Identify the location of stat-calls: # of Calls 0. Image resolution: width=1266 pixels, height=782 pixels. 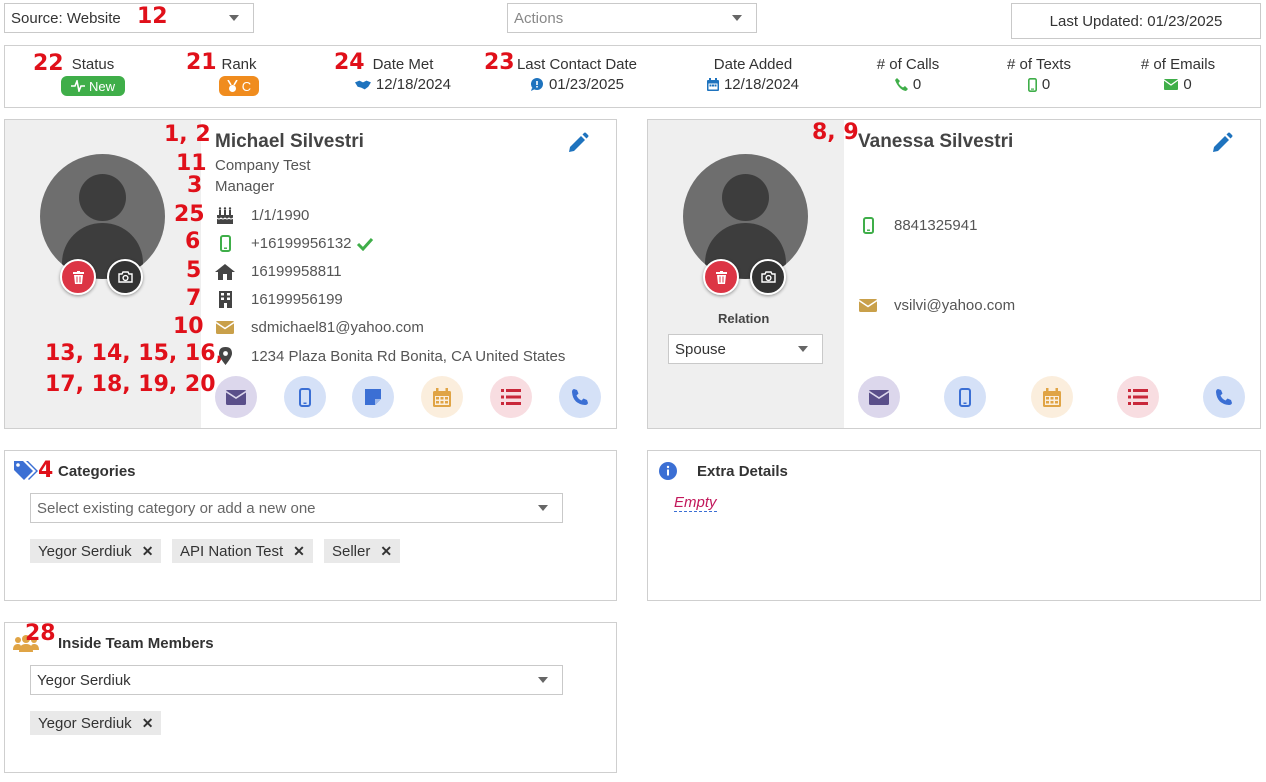
(908, 74).